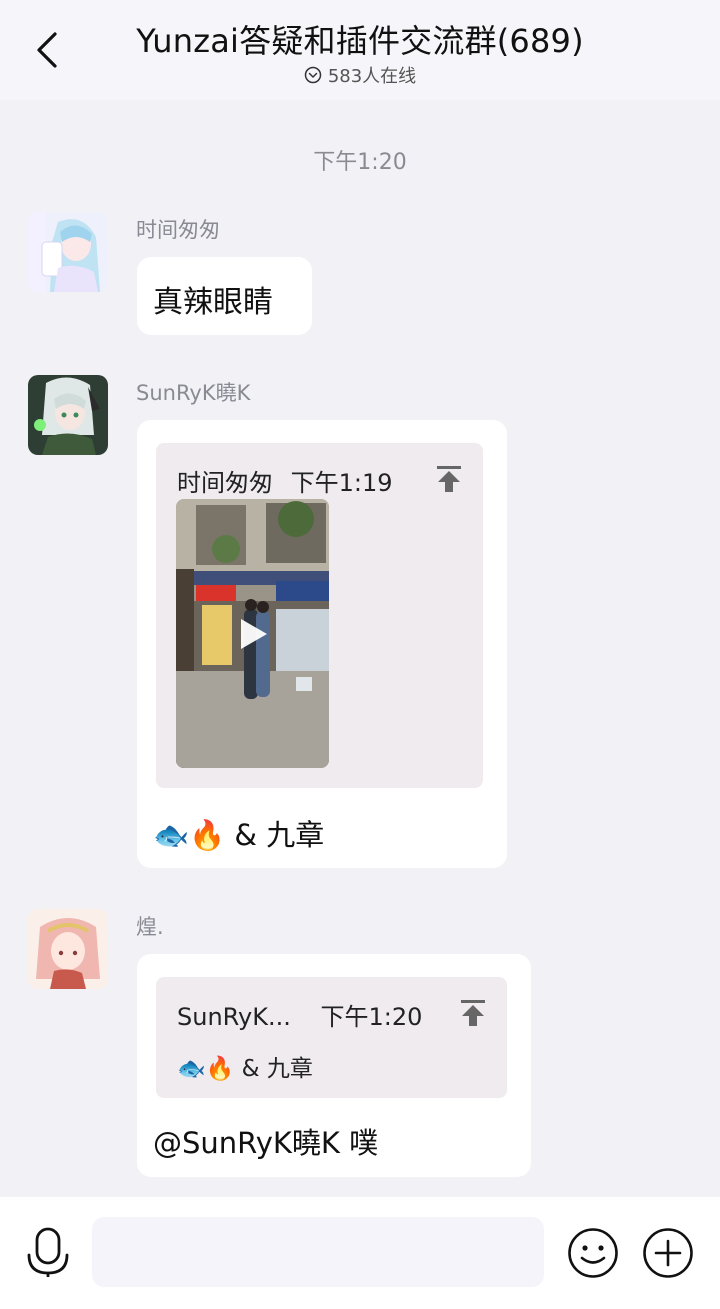 The image size is (720, 1309). I want to click on quote-time: 下午1:19, so click(341, 483).